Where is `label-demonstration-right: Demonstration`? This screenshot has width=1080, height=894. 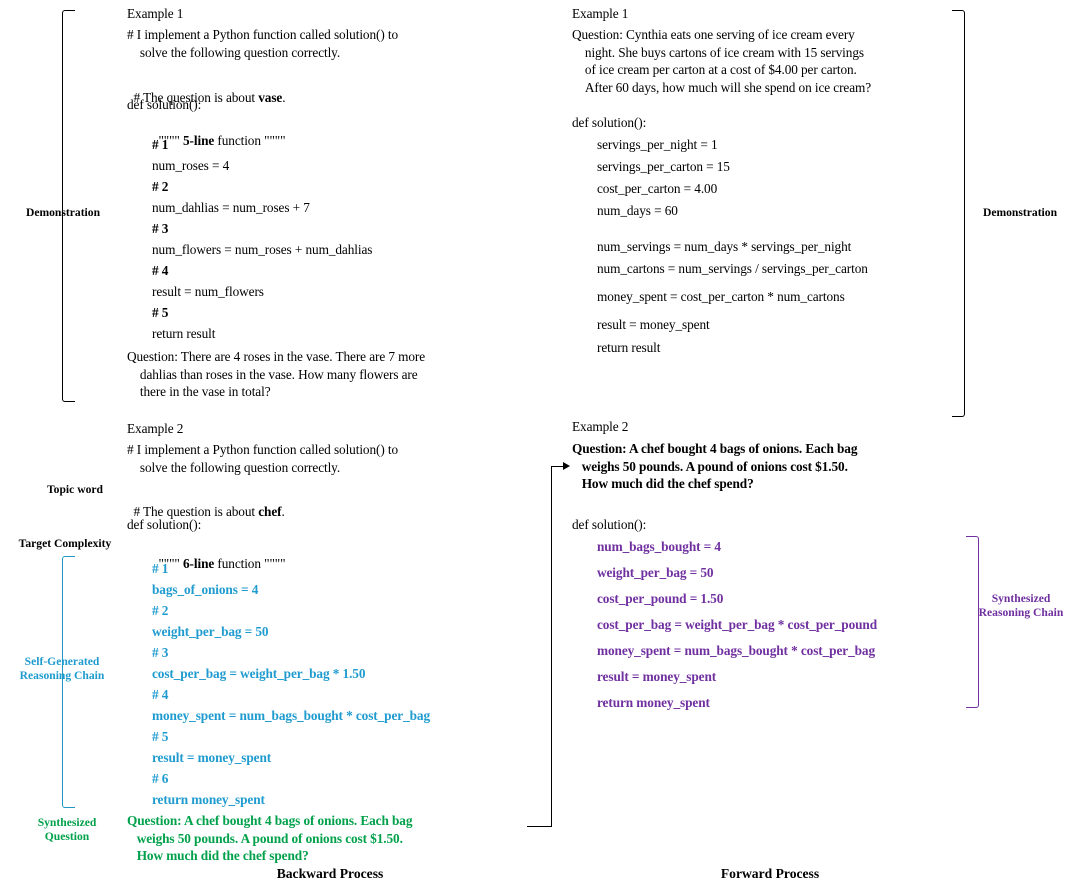 label-demonstration-right: Demonstration is located at coordinates (1020, 212).